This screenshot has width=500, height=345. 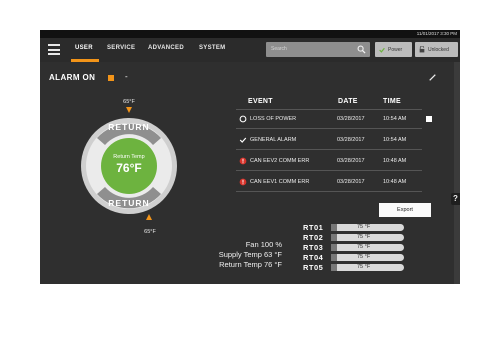 What do you see at coordinates (273, 119) in the screenshot?
I see `event-name: LOSS OF POWER` at bounding box center [273, 119].